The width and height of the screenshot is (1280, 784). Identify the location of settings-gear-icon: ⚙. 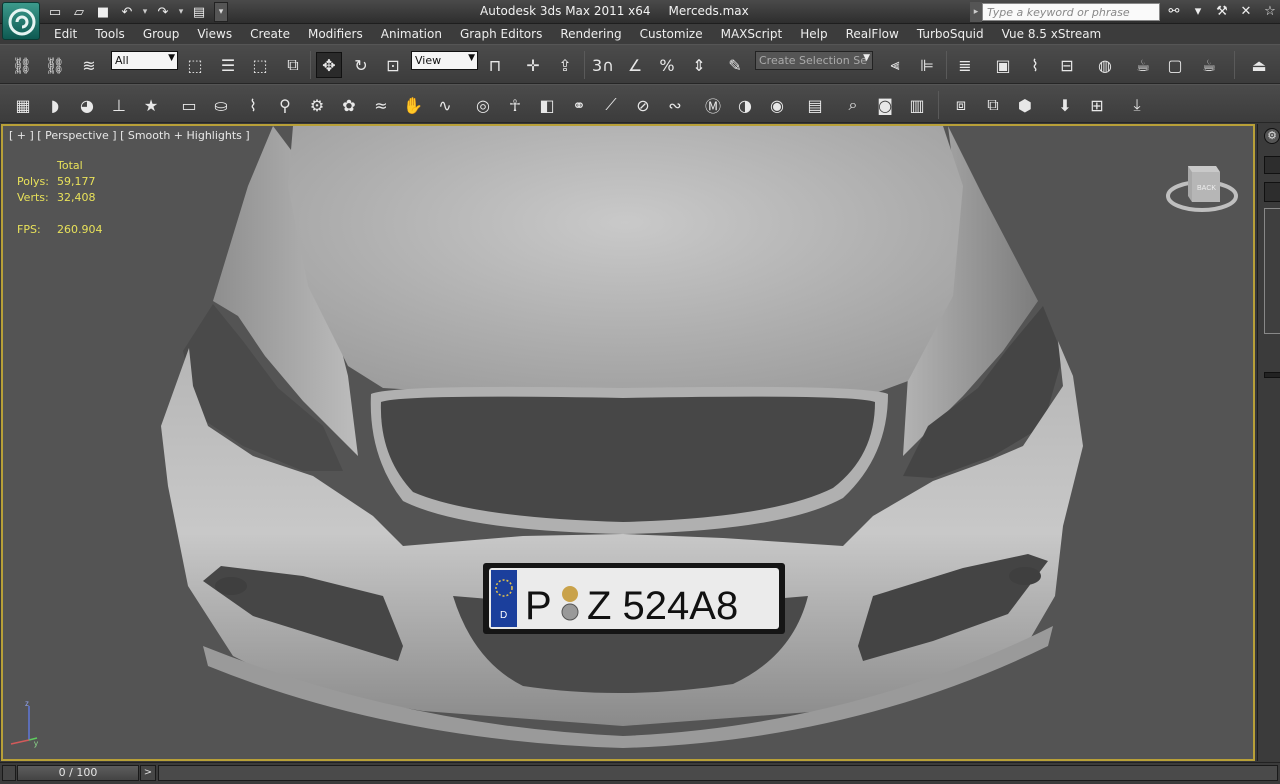
(1272, 136).